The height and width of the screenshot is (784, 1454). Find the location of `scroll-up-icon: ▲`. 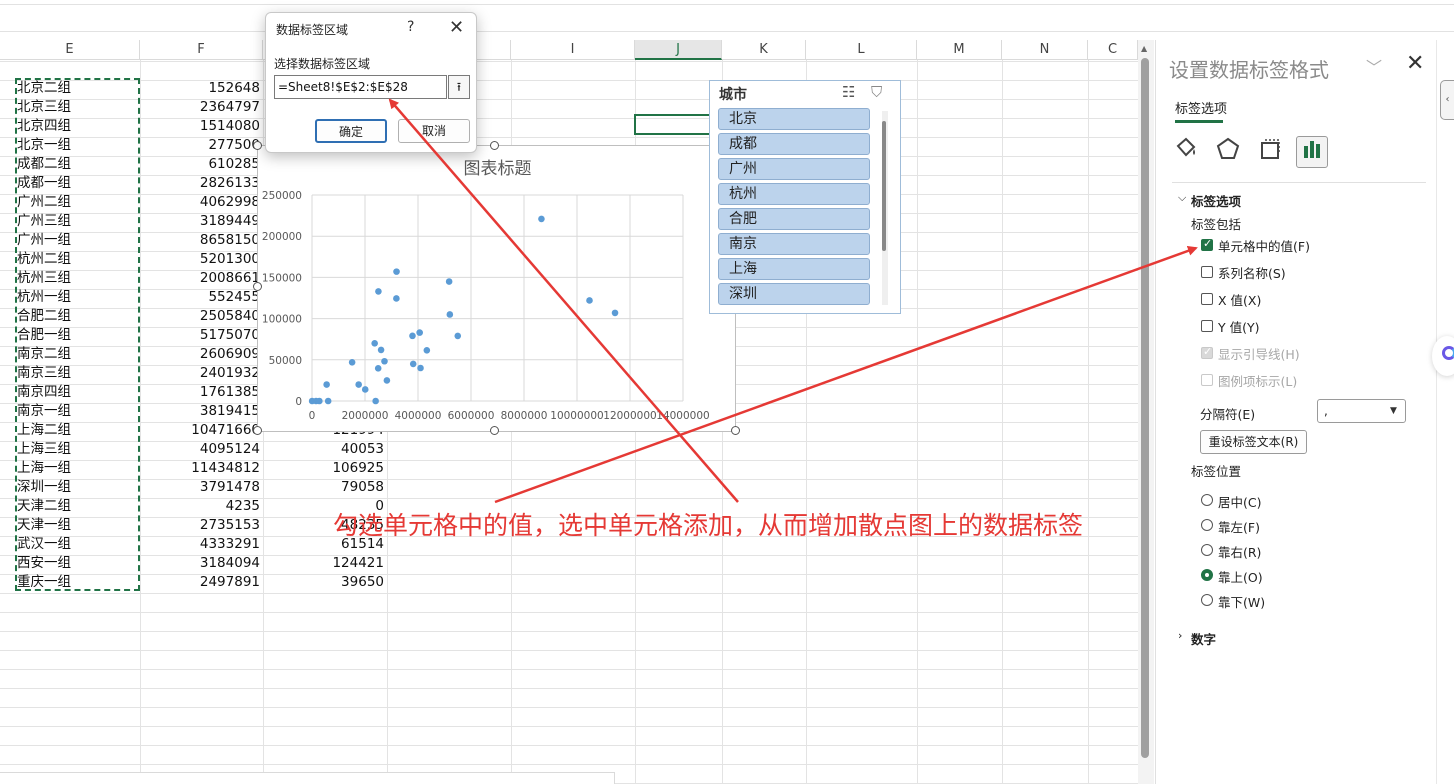

scroll-up-icon: ▲ is located at coordinates (1144, 48).